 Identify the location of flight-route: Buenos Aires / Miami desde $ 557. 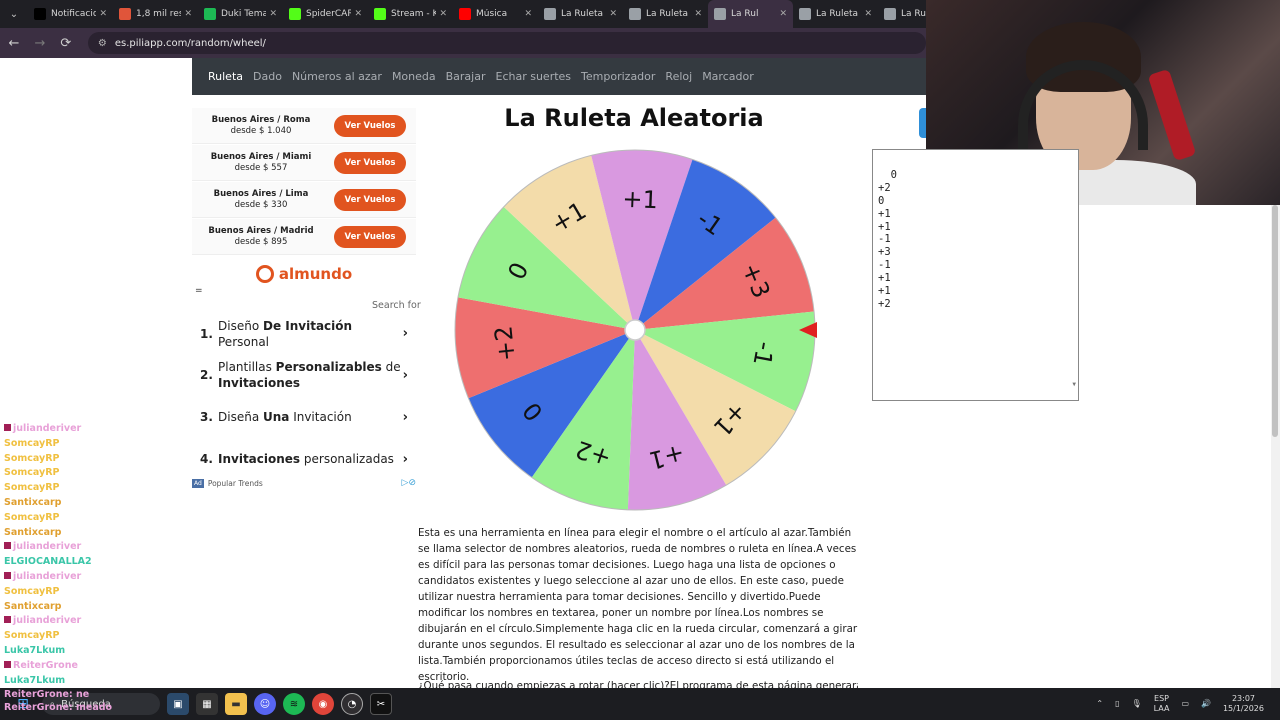
(261, 163).